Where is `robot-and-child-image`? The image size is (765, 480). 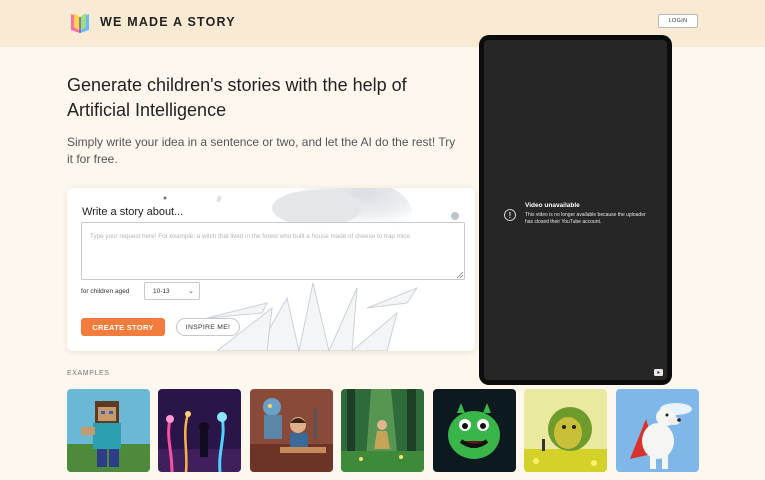 robot-and-child-image is located at coordinates (291, 430).